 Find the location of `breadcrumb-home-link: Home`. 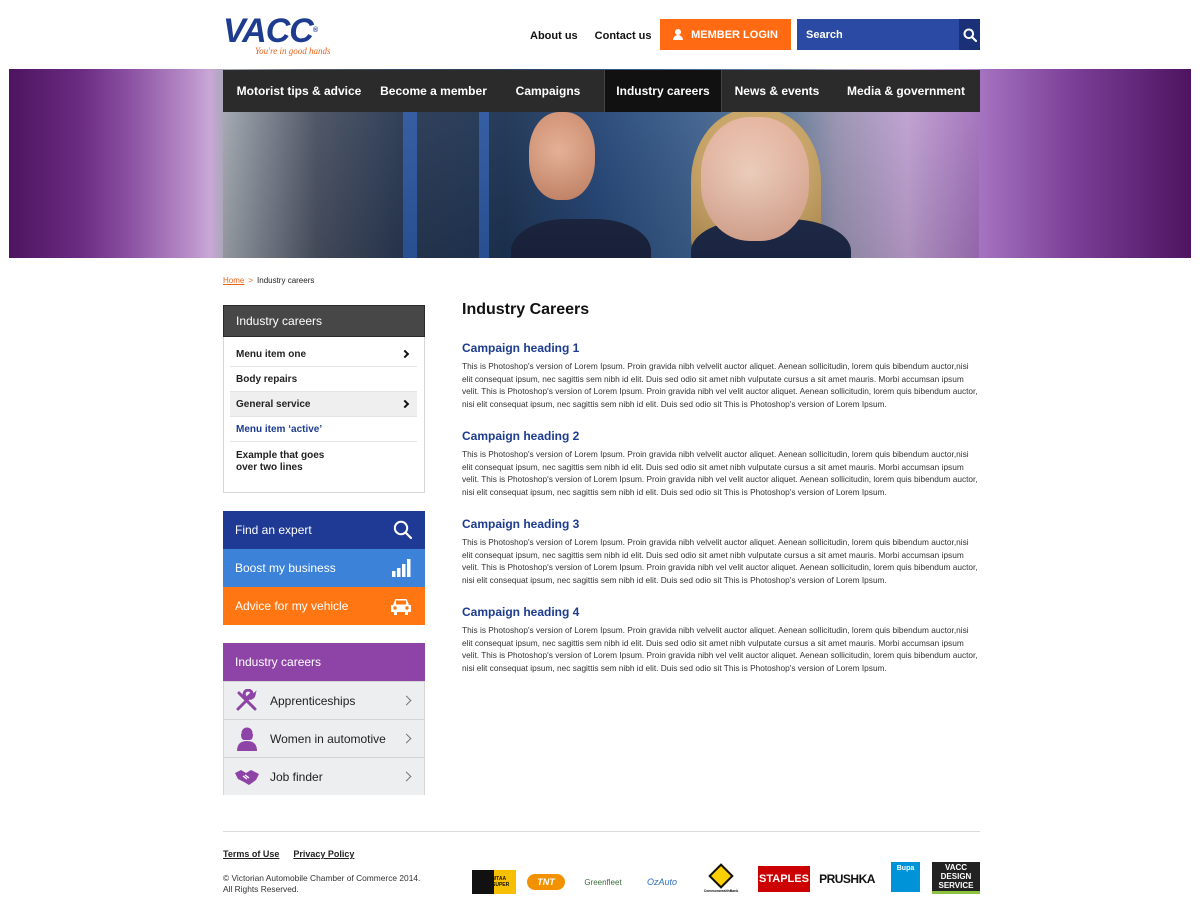

breadcrumb-home-link: Home is located at coordinates (233, 280).